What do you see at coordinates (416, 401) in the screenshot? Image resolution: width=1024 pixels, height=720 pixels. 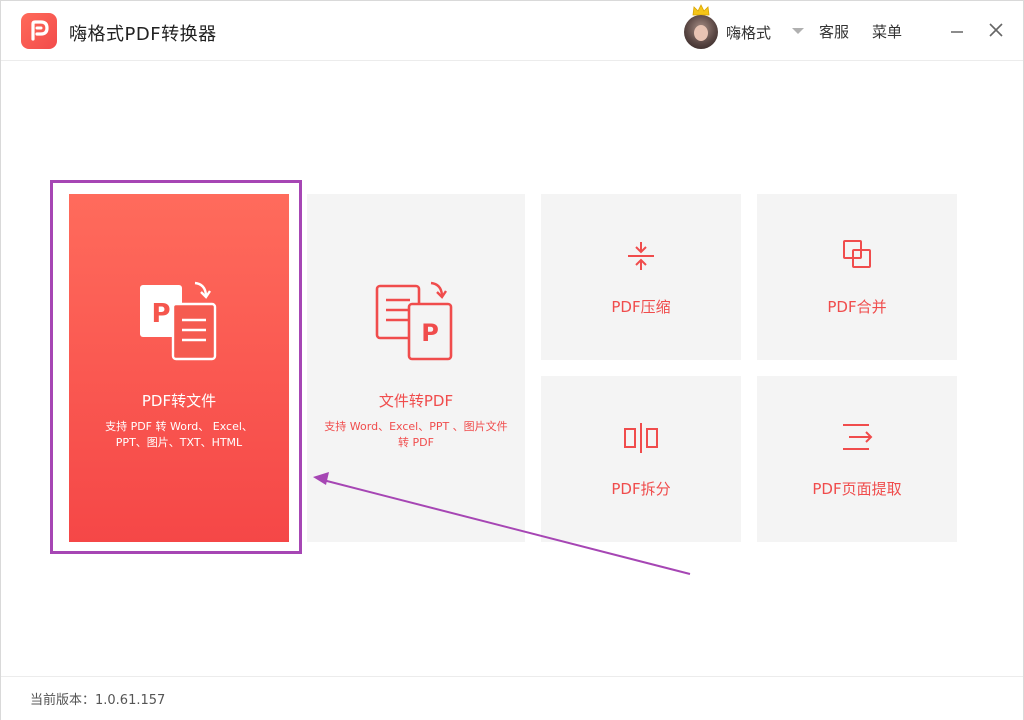 I see `tile-label: 文件转PDF` at bounding box center [416, 401].